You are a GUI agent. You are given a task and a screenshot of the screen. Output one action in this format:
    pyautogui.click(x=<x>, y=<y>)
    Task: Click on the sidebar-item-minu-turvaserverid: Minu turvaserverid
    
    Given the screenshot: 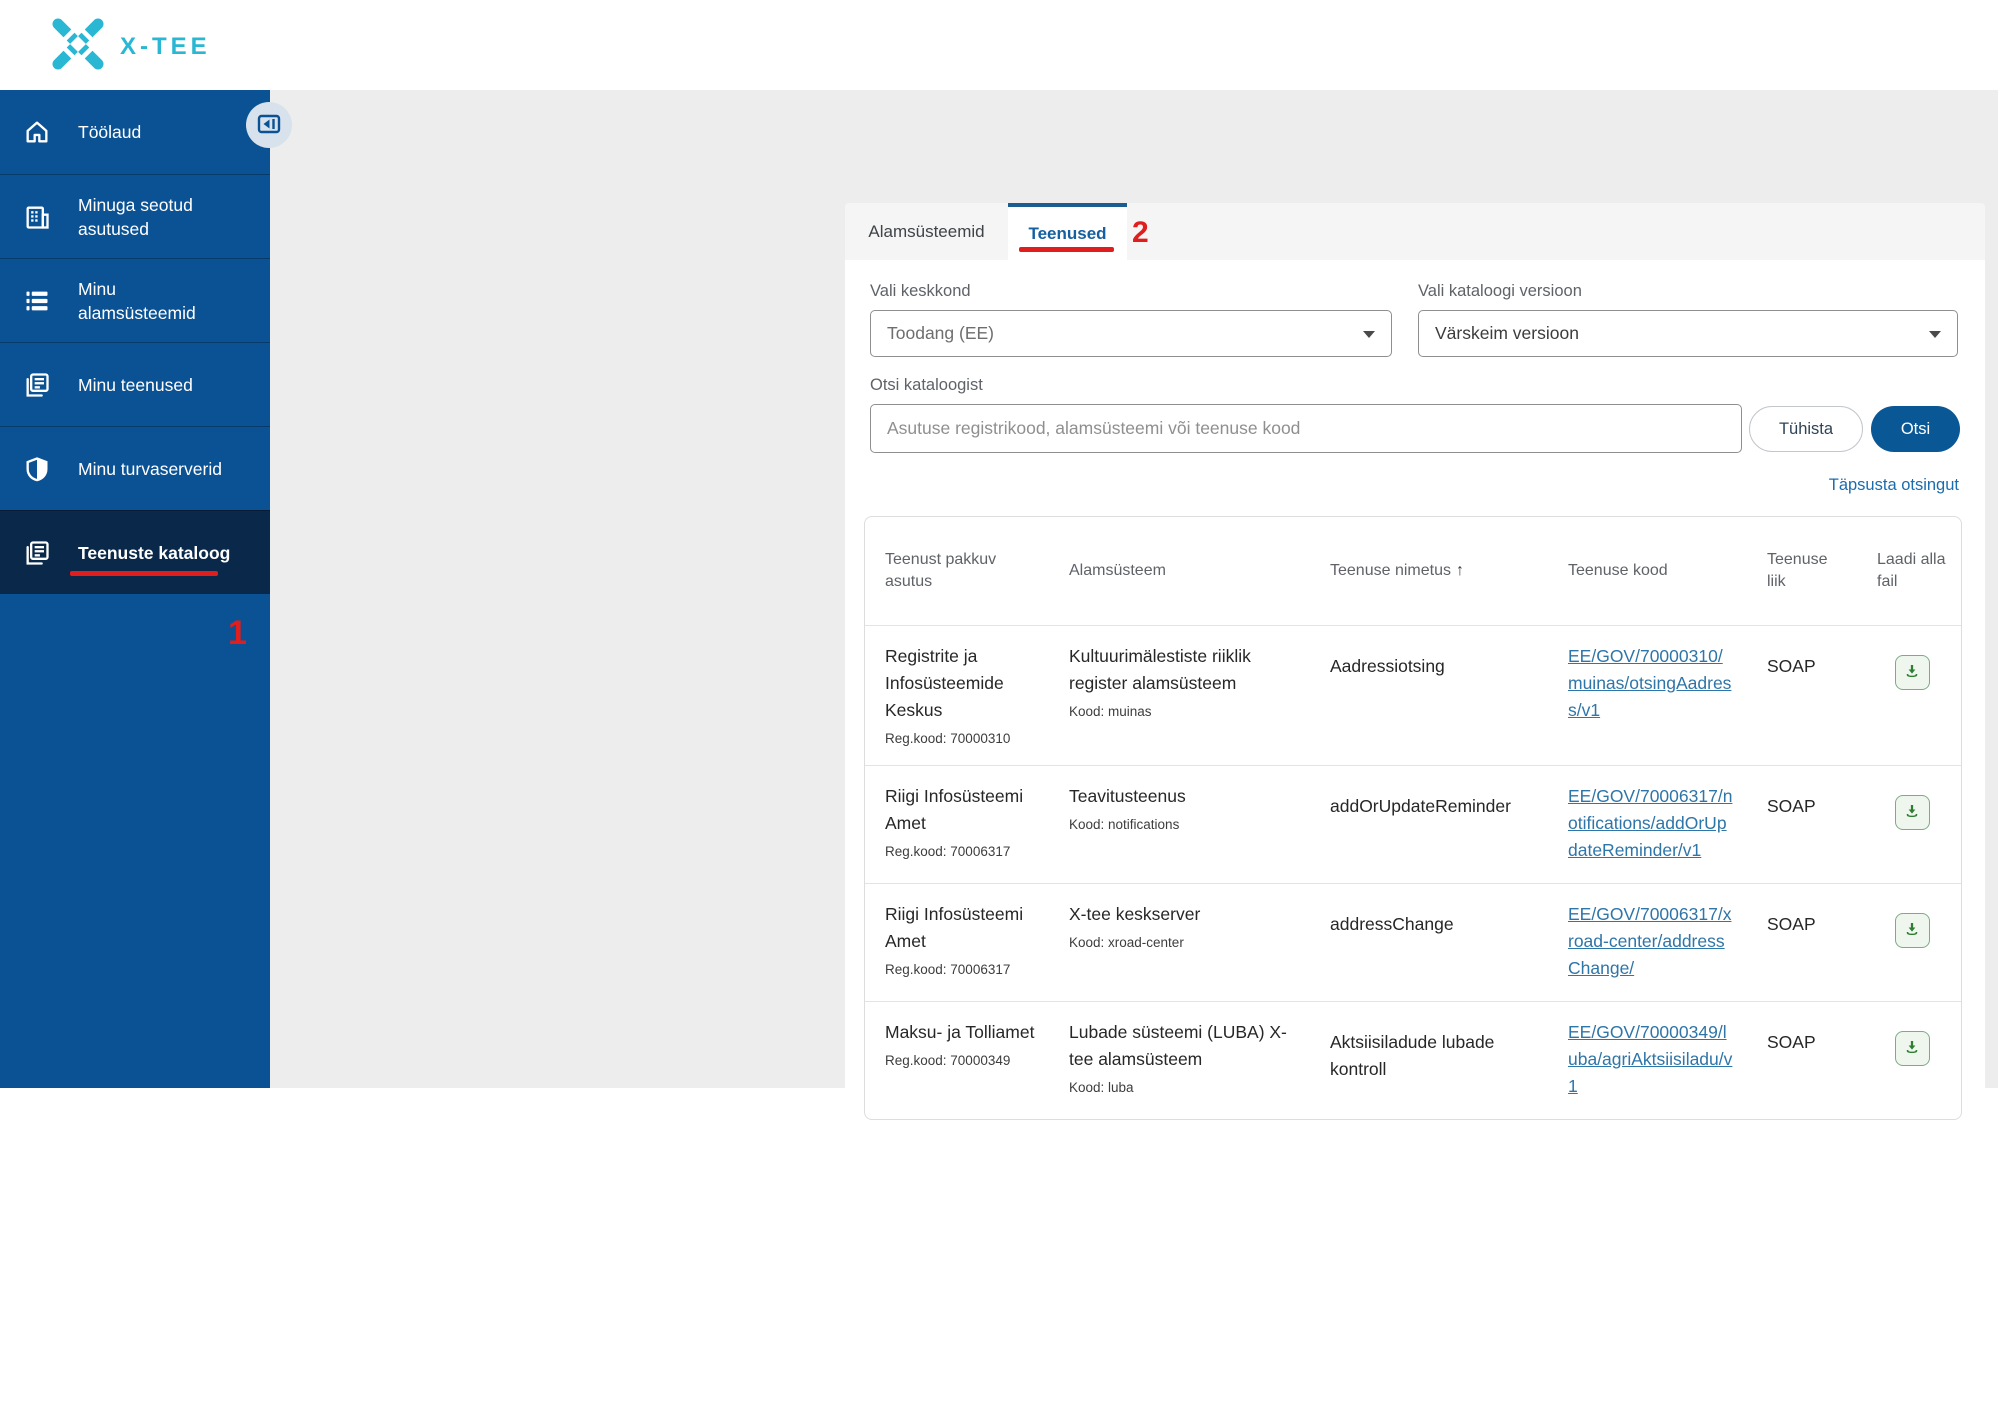 What is the action you would take?
    pyautogui.click(x=135, y=468)
    